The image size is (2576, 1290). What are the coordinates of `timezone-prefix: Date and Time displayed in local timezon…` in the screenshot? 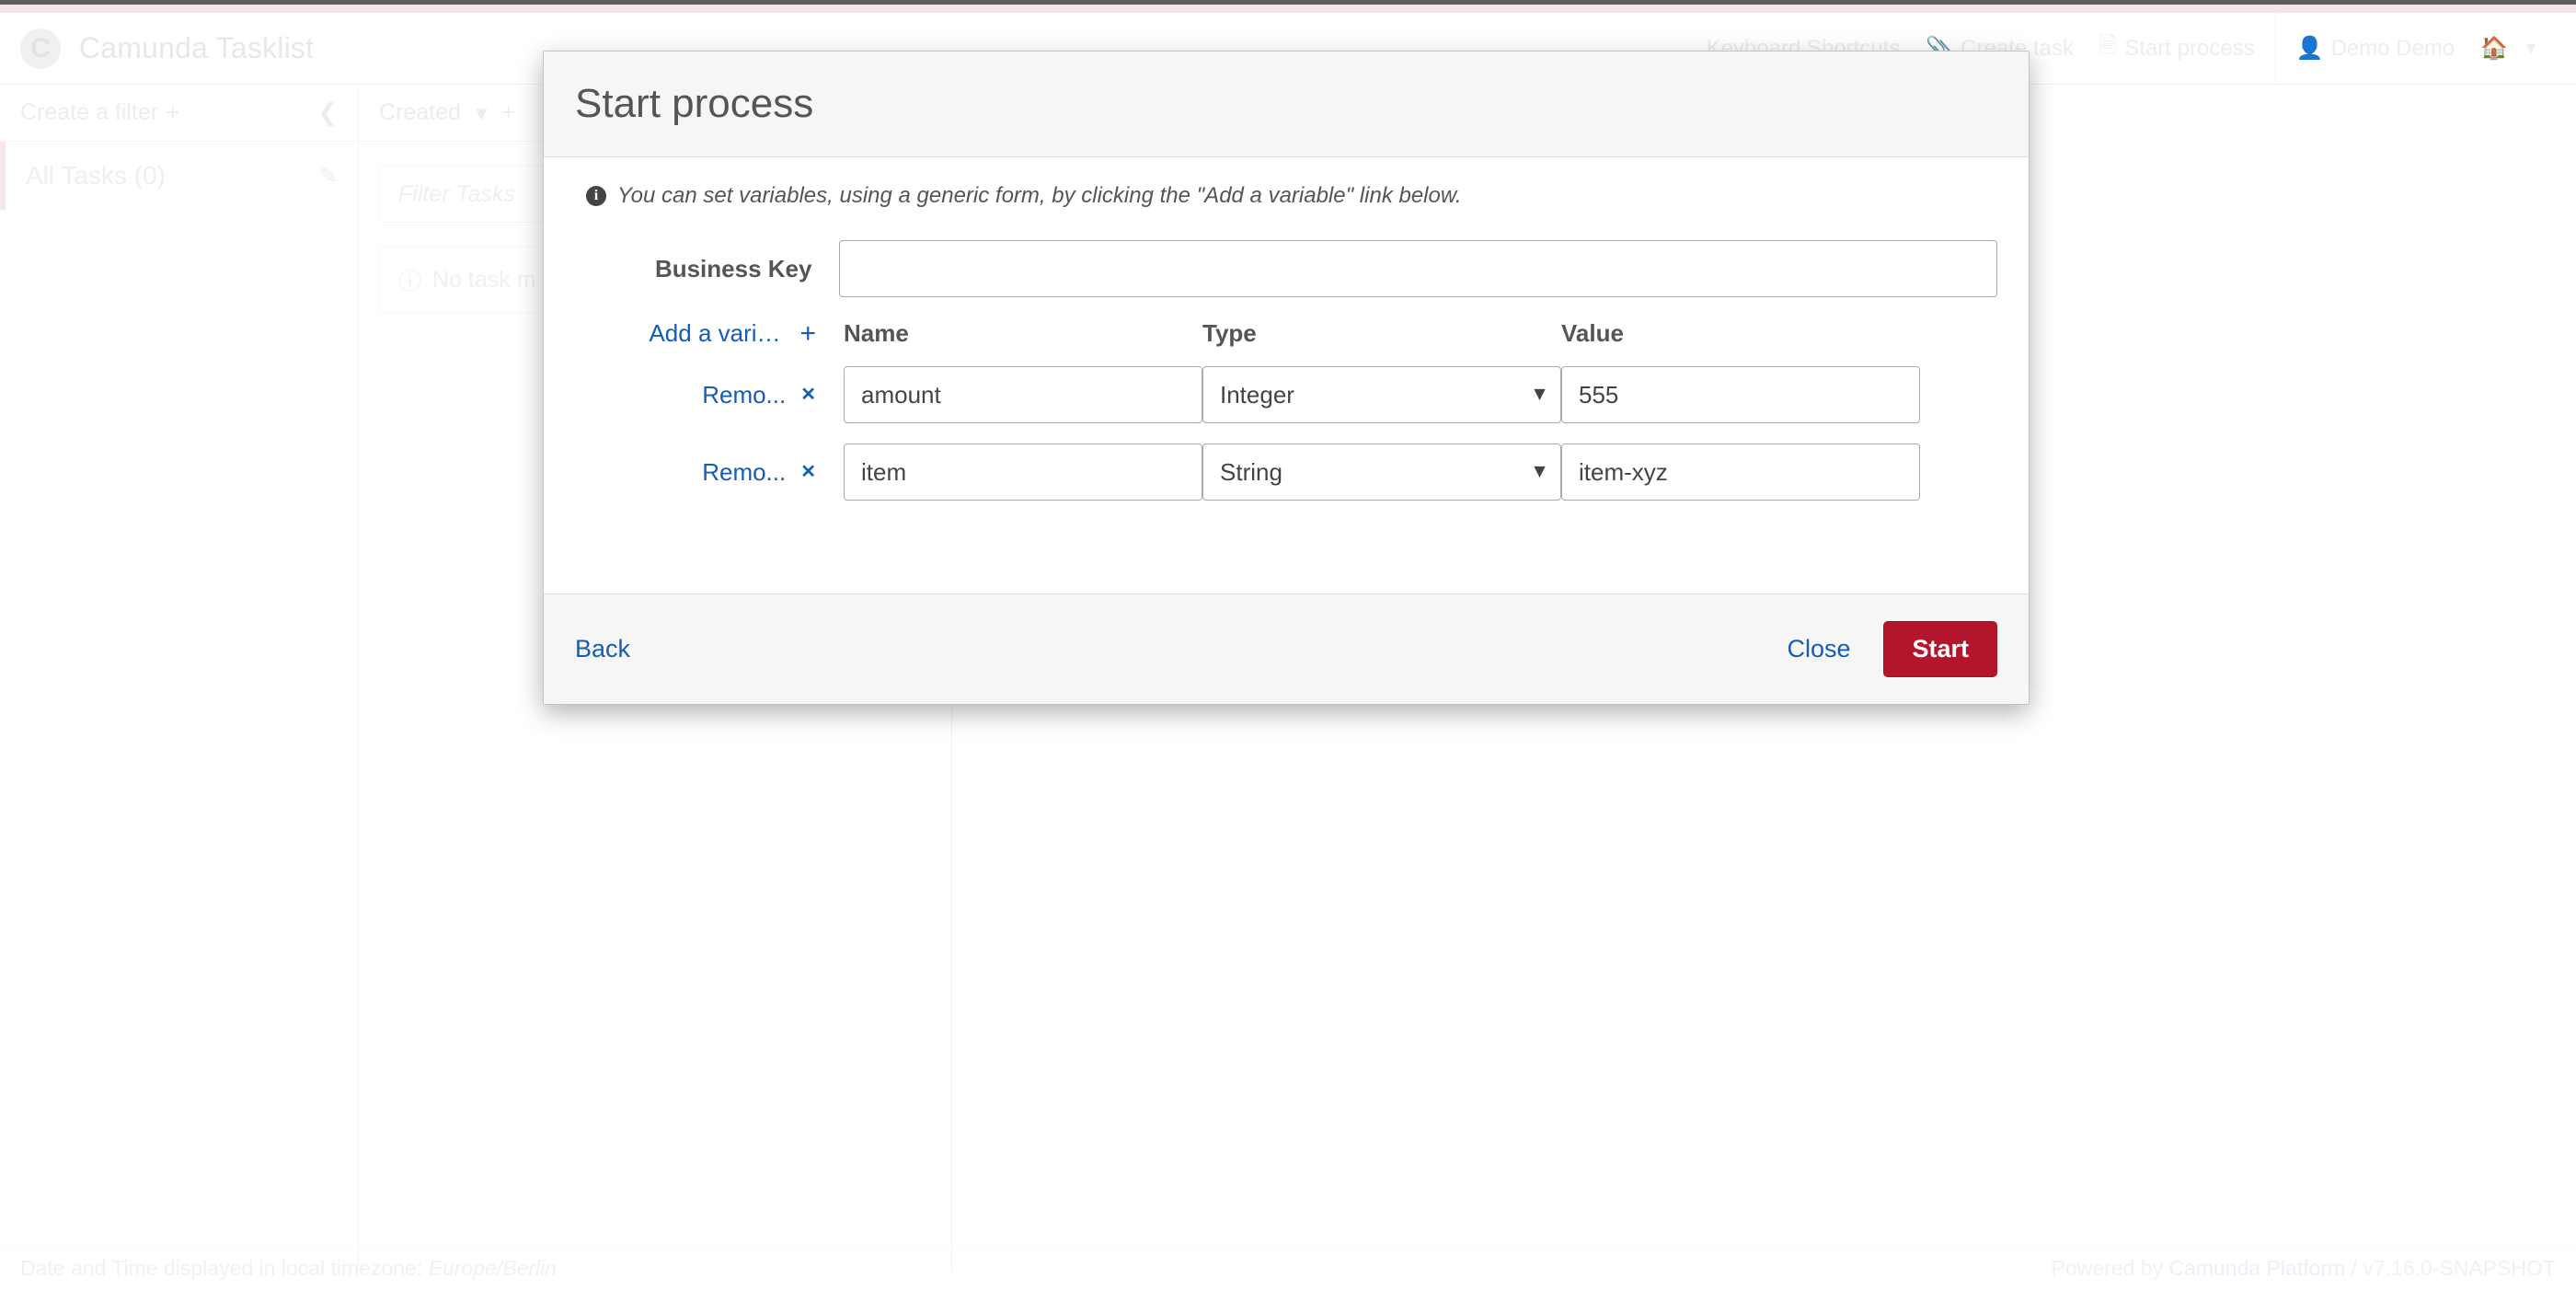 It's located at (221, 1268).